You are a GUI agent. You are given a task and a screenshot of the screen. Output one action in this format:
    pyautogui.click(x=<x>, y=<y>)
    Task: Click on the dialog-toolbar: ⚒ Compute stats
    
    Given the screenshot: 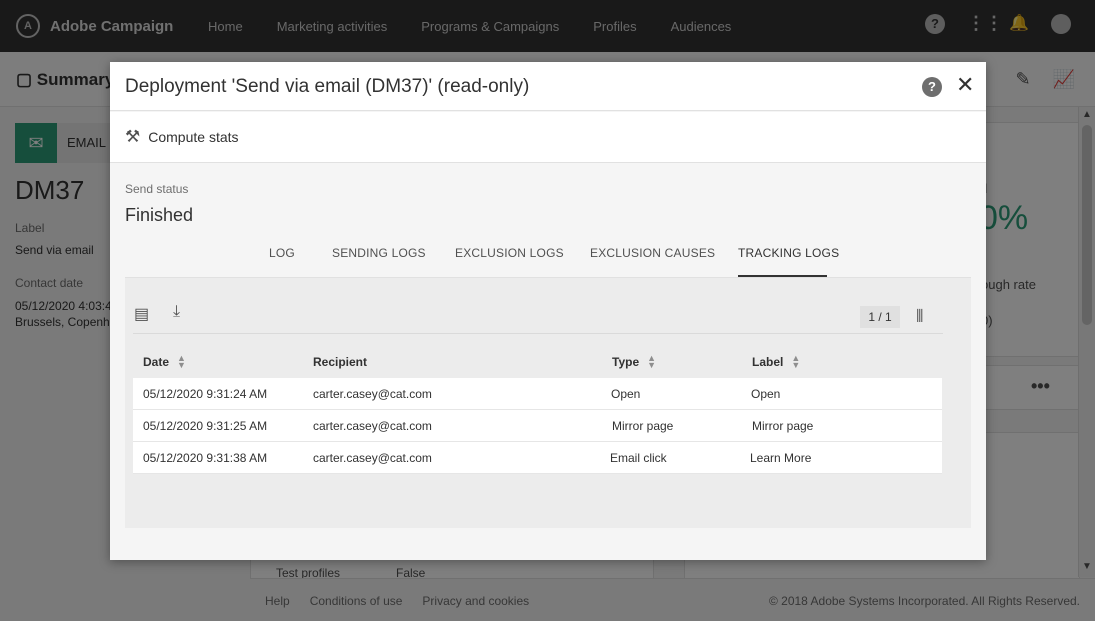 What is the action you would take?
    pyautogui.click(x=548, y=137)
    